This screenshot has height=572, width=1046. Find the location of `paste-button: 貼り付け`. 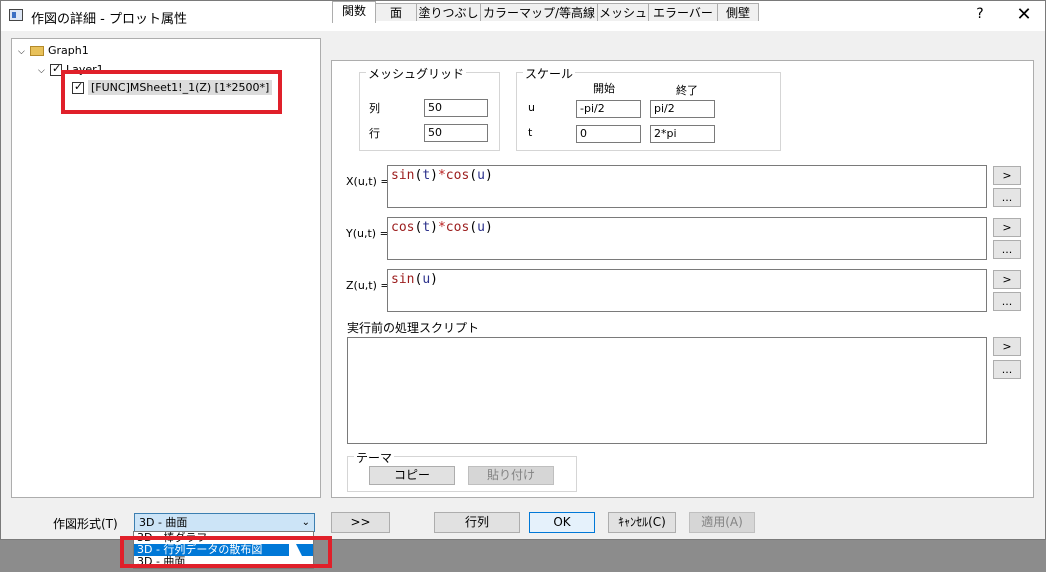

paste-button: 貼り付け is located at coordinates (511, 475).